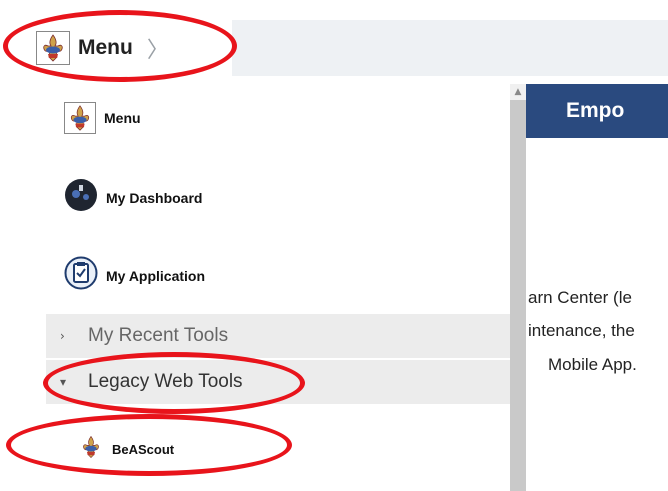 The image size is (668, 491). What do you see at coordinates (62, 336) in the screenshot?
I see `chevron-right-icon: ›` at bounding box center [62, 336].